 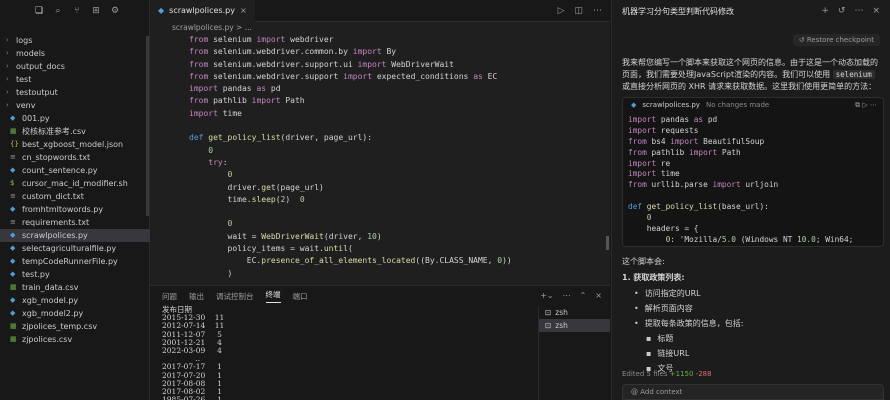 I want to click on bullet-text: 访问指定的URL, so click(x=672, y=293).